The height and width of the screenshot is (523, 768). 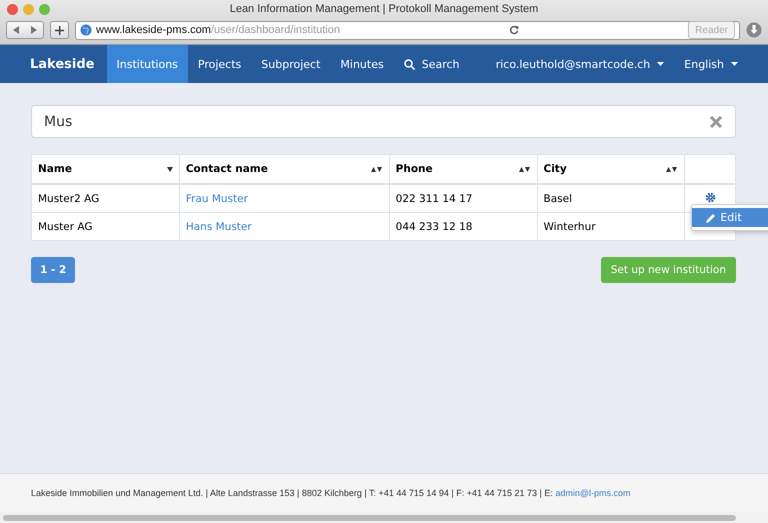 I want to click on sort-down-icon, so click(x=169, y=169).